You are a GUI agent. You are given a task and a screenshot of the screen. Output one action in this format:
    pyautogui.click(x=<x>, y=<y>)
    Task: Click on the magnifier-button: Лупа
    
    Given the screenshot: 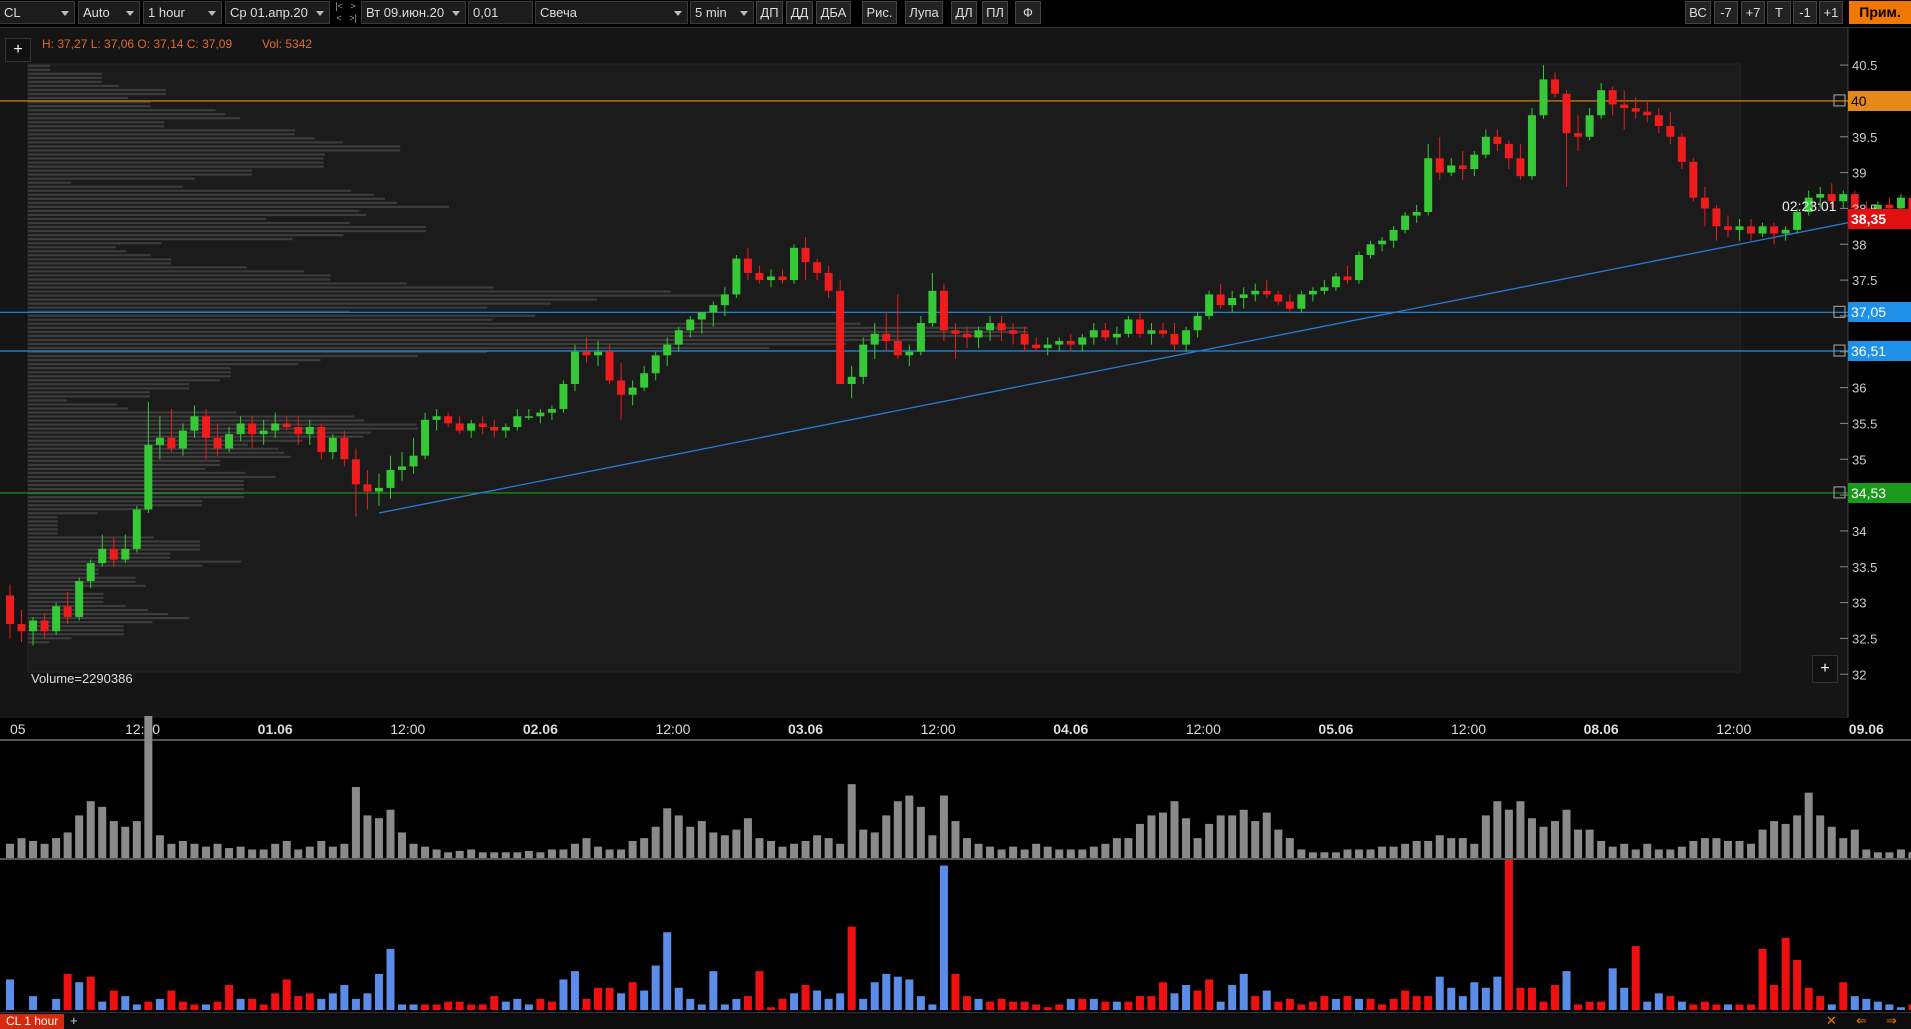 What is the action you would take?
    pyautogui.click(x=924, y=12)
    